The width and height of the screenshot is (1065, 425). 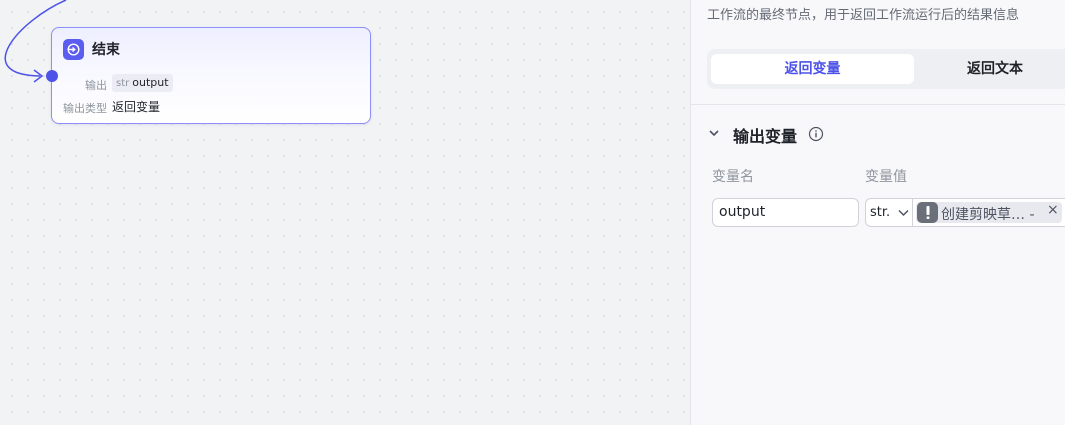 What do you see at coordinates (52, 76) in the screenshot?
I see `input-port` at bounding box center [52, 76].